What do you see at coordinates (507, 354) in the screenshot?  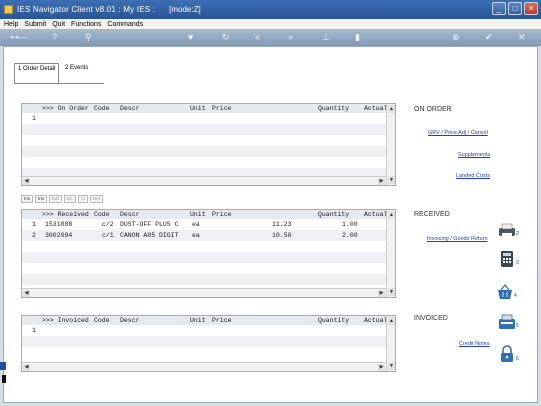 I see `padlock-icon` at bounding box center [507, 354].